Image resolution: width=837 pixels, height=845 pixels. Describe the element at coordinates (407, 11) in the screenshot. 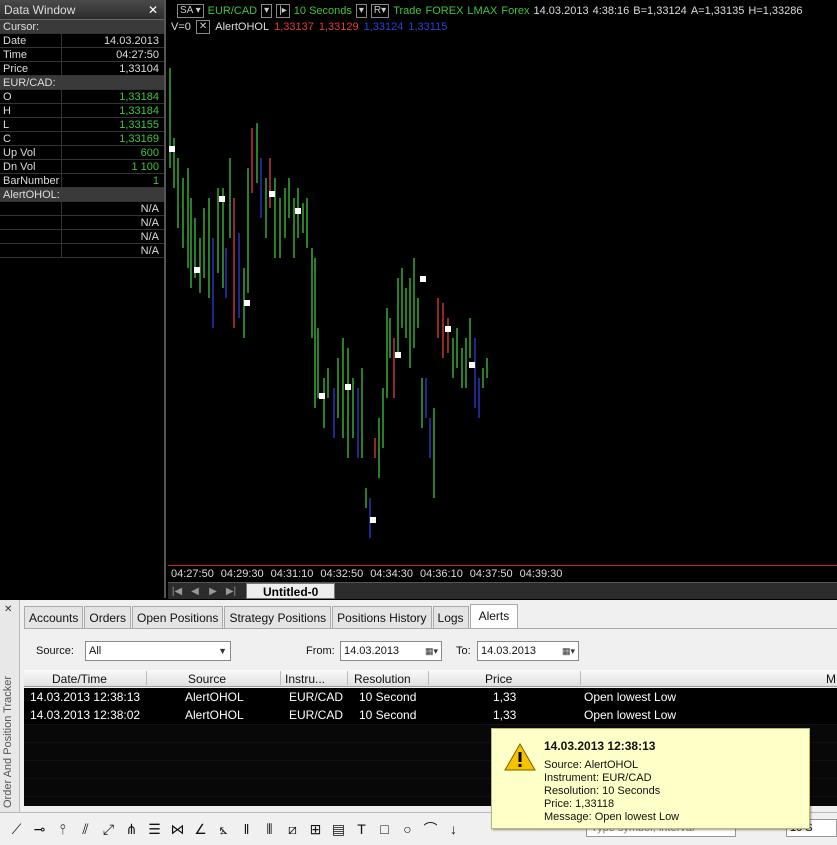

I see `trade-label: Trade` at that location.